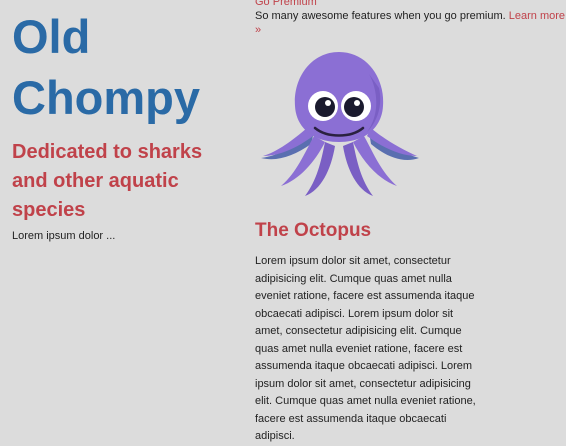 This screenshot has width=566, height=446. I want to click on go-premium-link: Go Premium, so click(410, 4).